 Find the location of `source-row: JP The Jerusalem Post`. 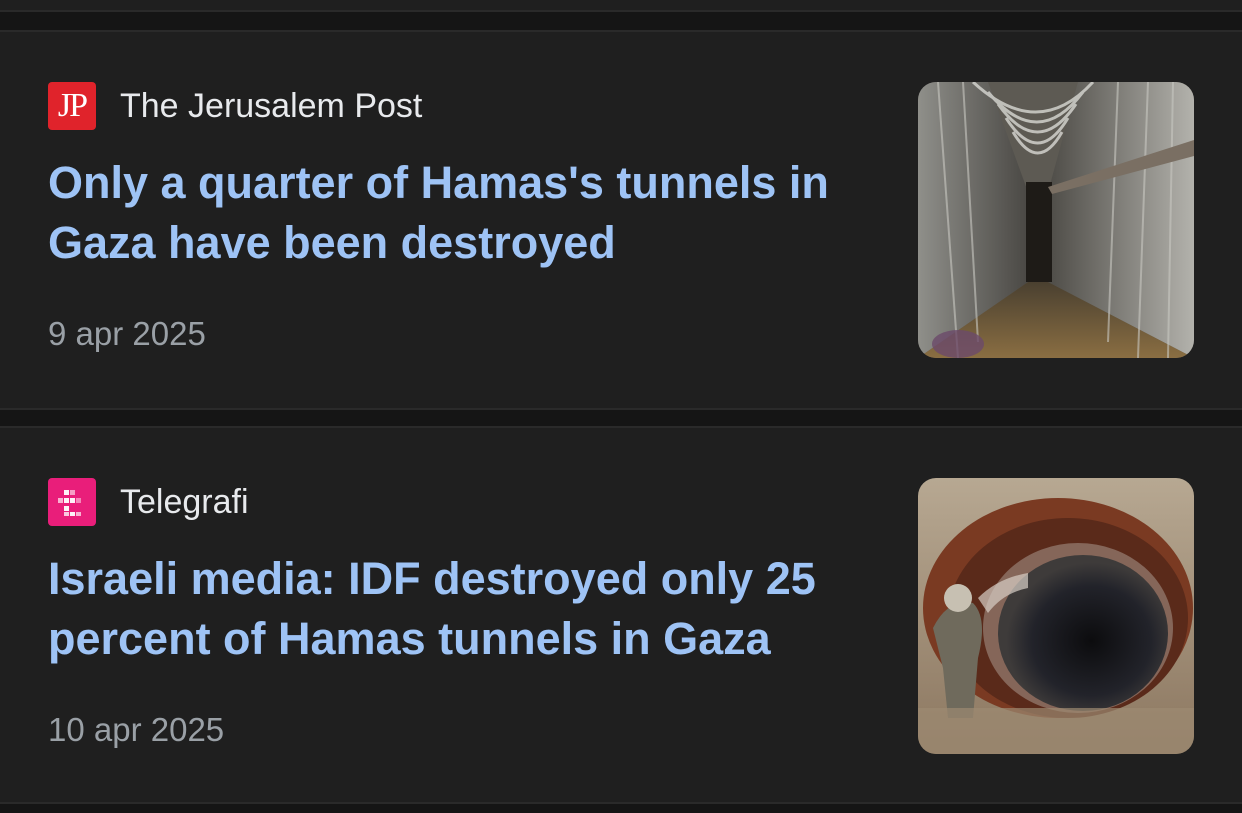

source-row: JP The Jerusalem Post is located at coordinates (235, 106).